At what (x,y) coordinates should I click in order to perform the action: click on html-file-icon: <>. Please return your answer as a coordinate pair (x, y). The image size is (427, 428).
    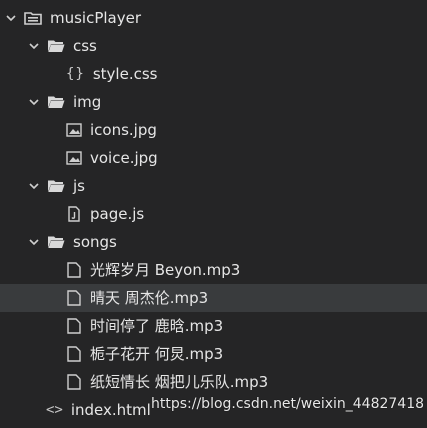
    Looking at the image, I should click on (54, 410).